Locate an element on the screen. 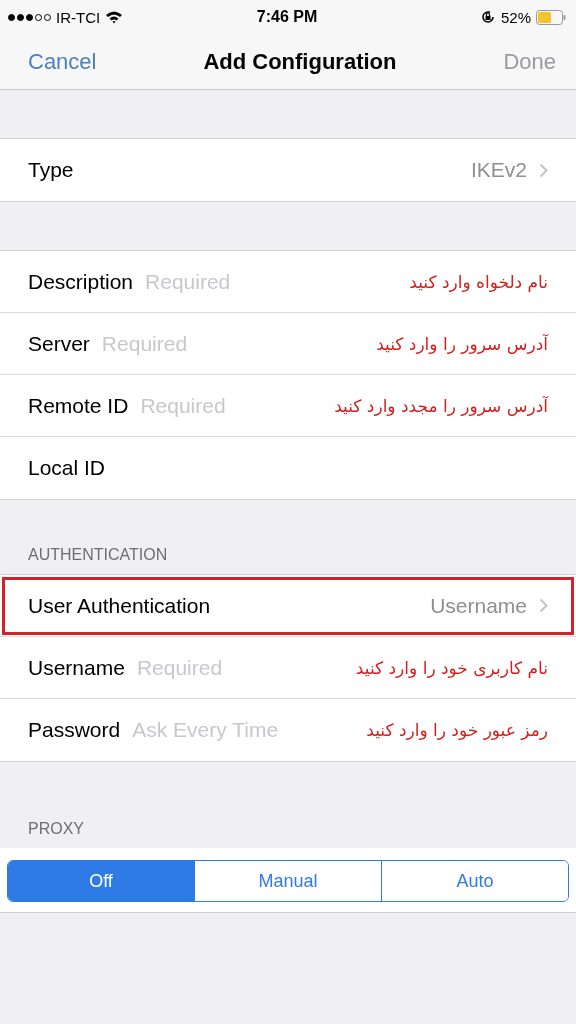 This screenshot has height=1024, width=576. type-value: IKEv2 is located at coordinates (498, 170).